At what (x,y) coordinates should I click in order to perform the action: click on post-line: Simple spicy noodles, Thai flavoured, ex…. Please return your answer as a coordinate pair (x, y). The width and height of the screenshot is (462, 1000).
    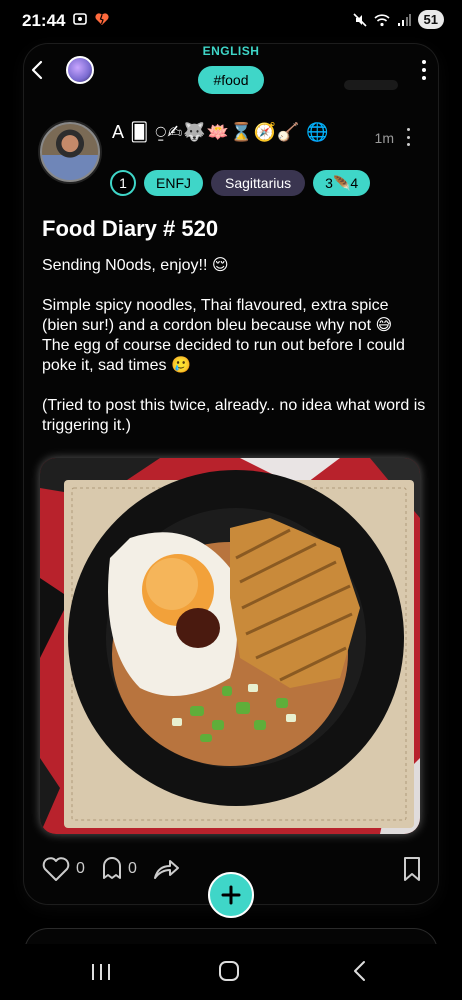
    Looking at the image, I should click on (217, 315).